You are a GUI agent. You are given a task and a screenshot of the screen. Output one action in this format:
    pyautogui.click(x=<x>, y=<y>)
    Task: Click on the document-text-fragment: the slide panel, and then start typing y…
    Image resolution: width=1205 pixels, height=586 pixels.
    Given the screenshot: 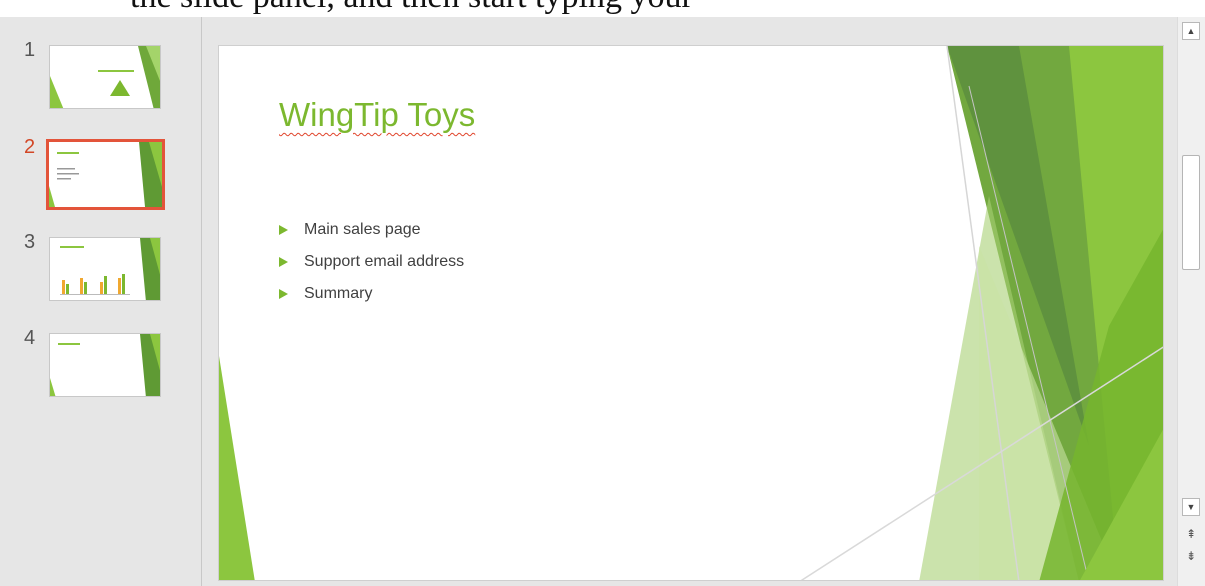 What is the action you would take?
    pyautogui.click(x=602, y=8)
    